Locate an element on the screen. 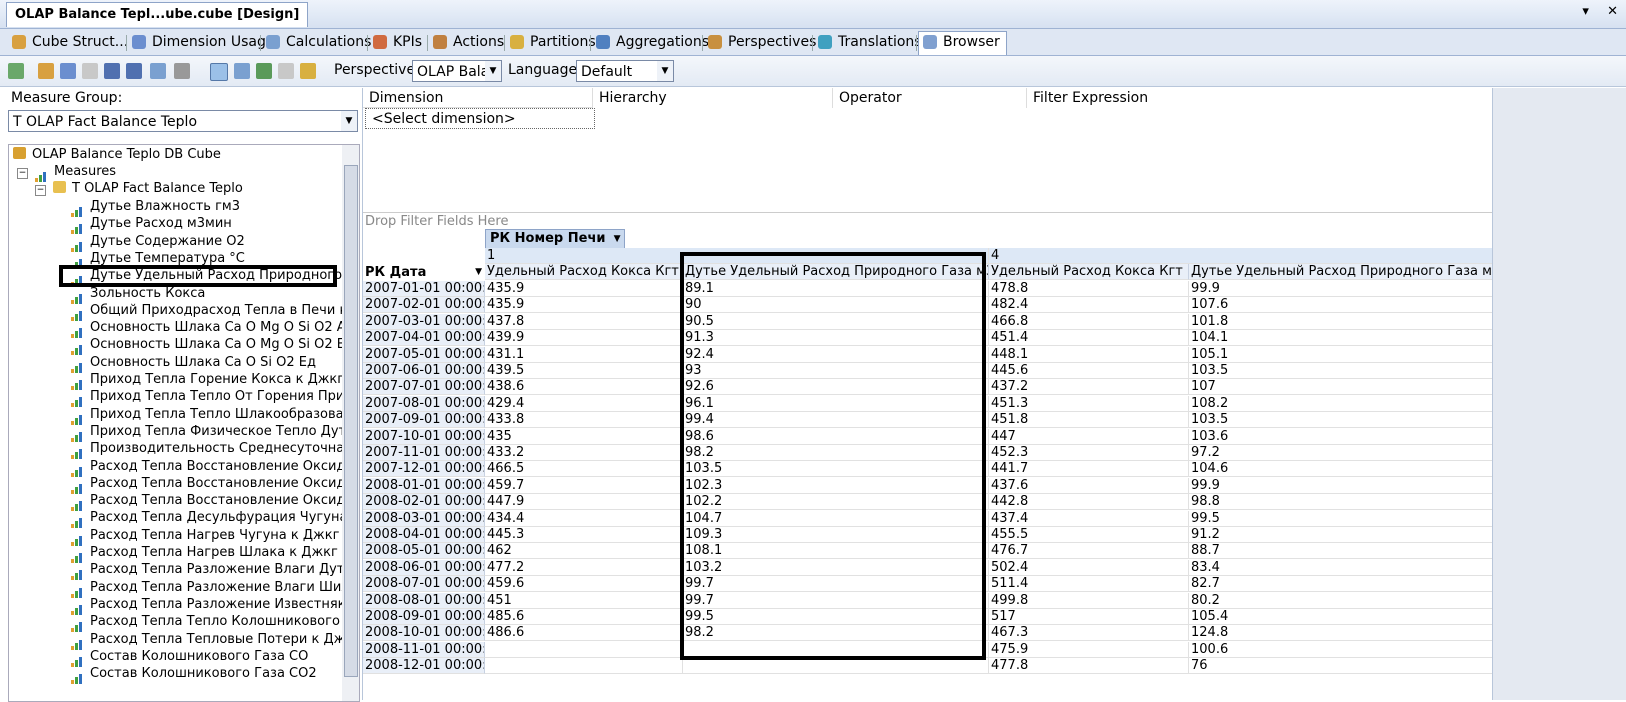 The image size is (1626, 702). tree-node-measure: Состав Колошникового Газа CO is located at coordinates (189, 657).